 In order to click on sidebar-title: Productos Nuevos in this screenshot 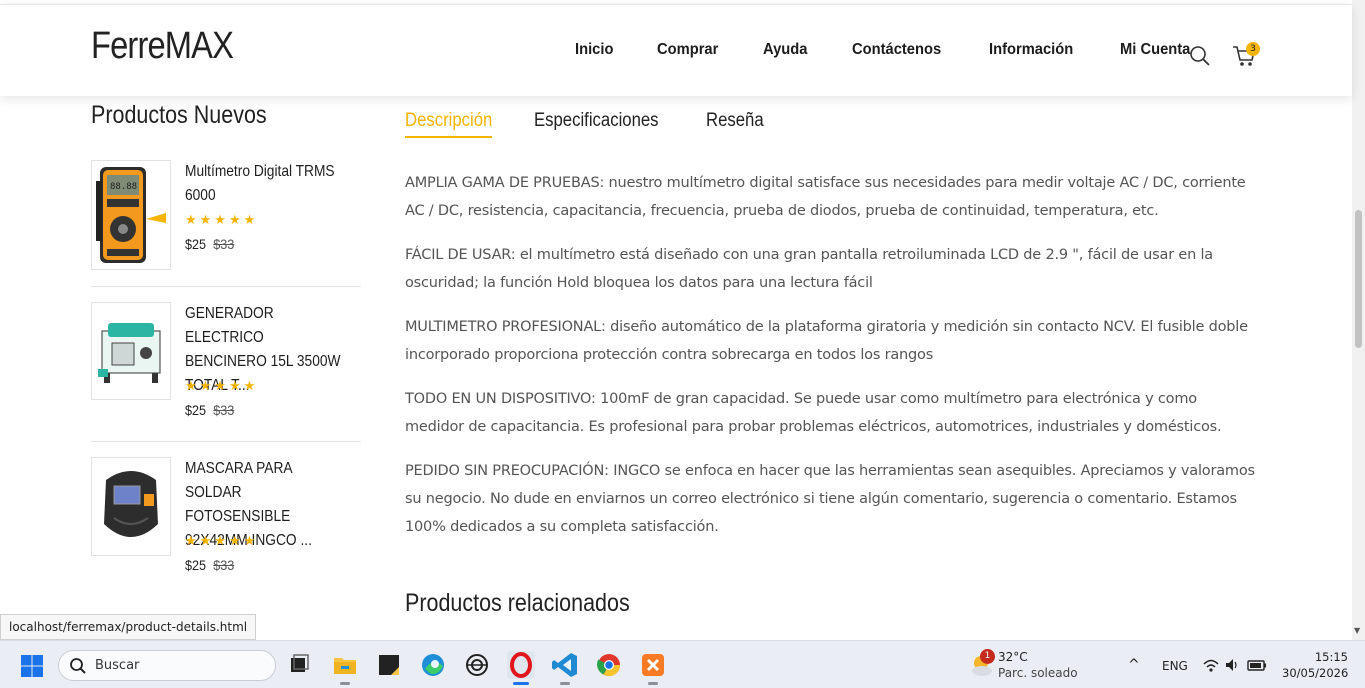, I will do `click(179, 115)`.